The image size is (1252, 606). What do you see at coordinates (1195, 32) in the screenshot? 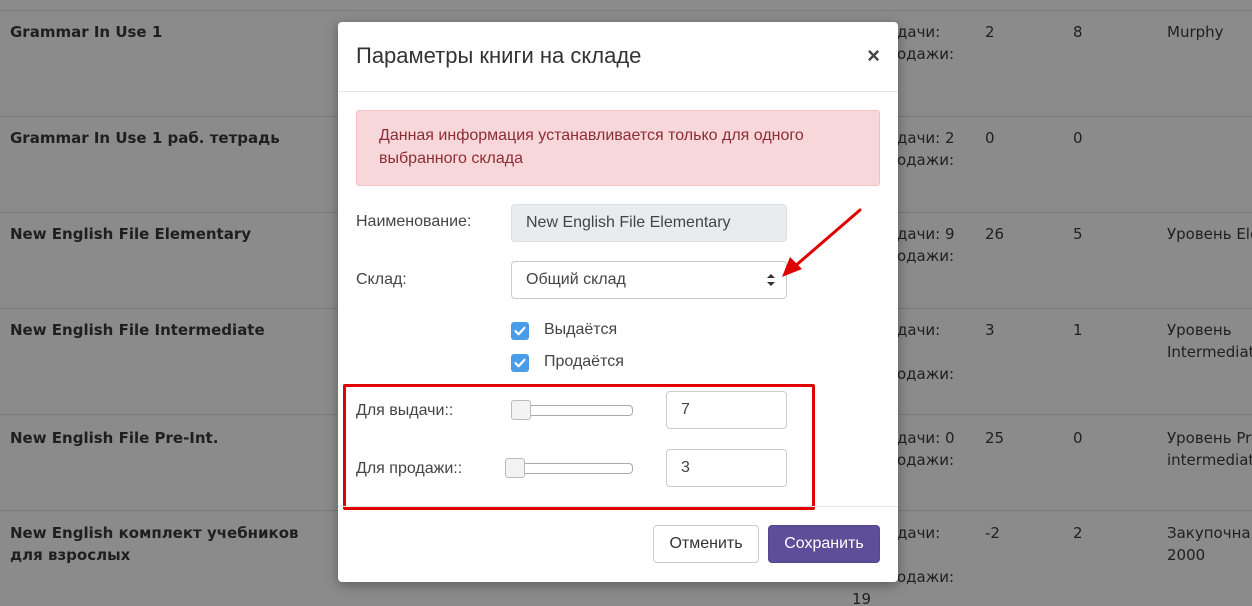
I see `cell-note: Murphy` at bounding box center [1195, 32].